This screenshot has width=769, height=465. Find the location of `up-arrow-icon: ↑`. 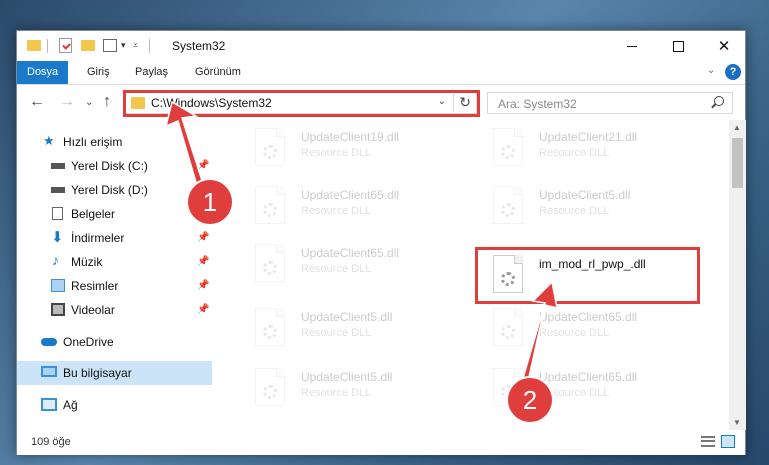

up-arrow-icon: ↑ is located at coordinates (107, 102).